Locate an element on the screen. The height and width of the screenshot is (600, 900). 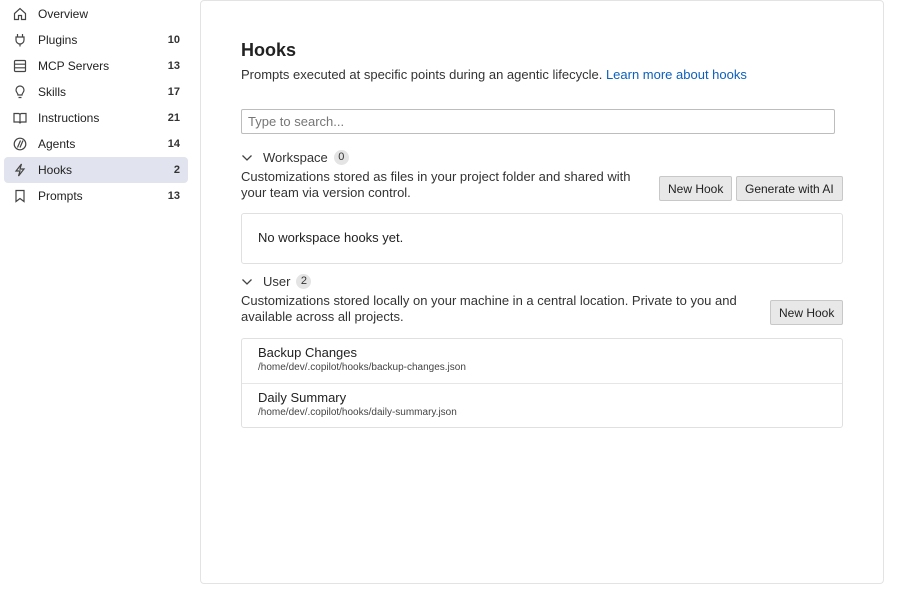
user-section-title: User is located at coordinates (277, 281).